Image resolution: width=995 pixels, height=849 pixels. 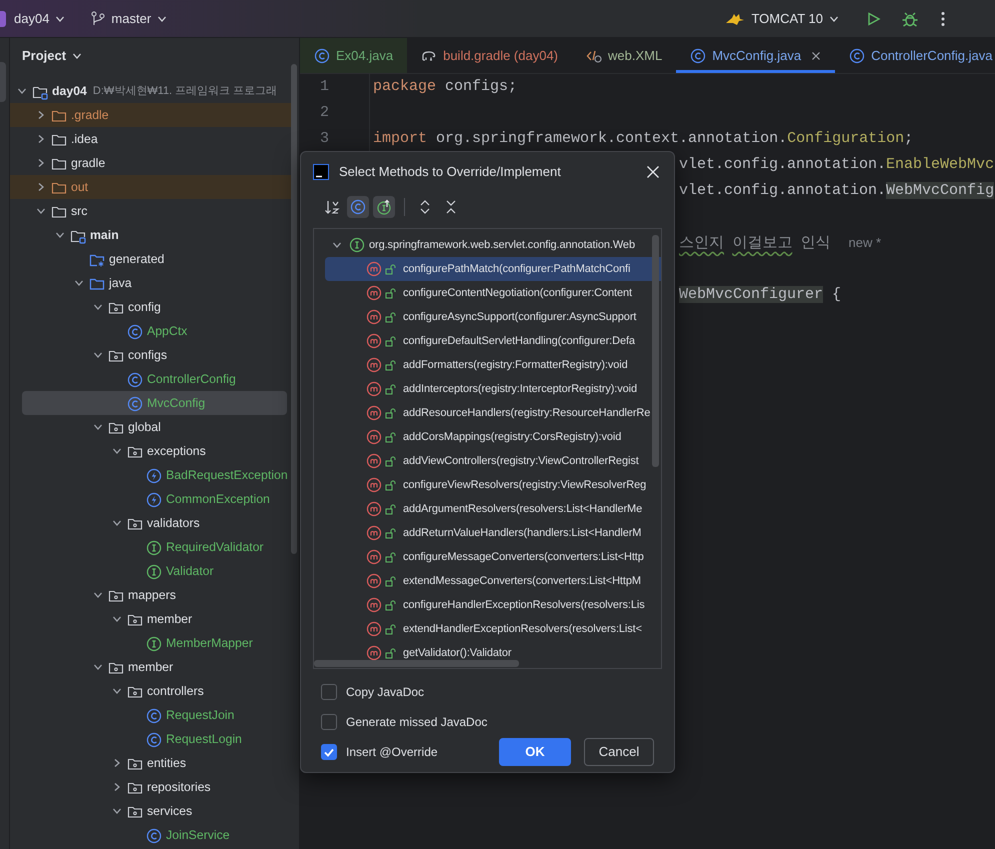 I want to click on tree-row: day04 D:₩박세현₩11. 프레임워크 프로그래, so click(x=154, y=91).